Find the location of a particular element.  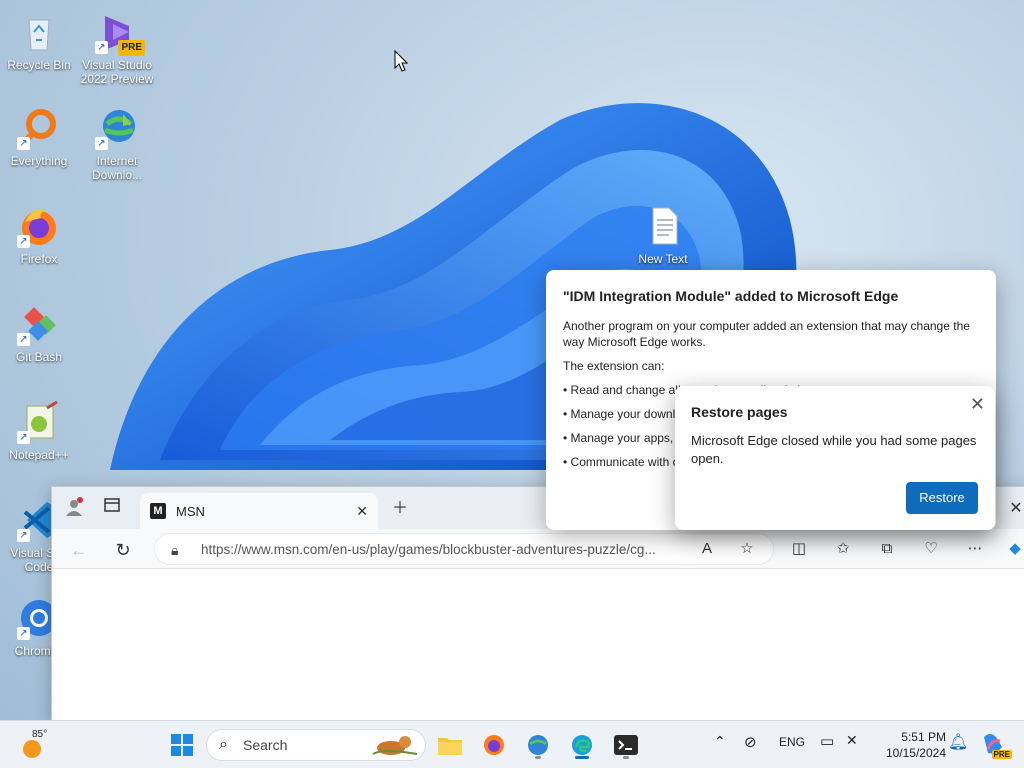

taskbar-terminal is located at coordinates (626, 745).